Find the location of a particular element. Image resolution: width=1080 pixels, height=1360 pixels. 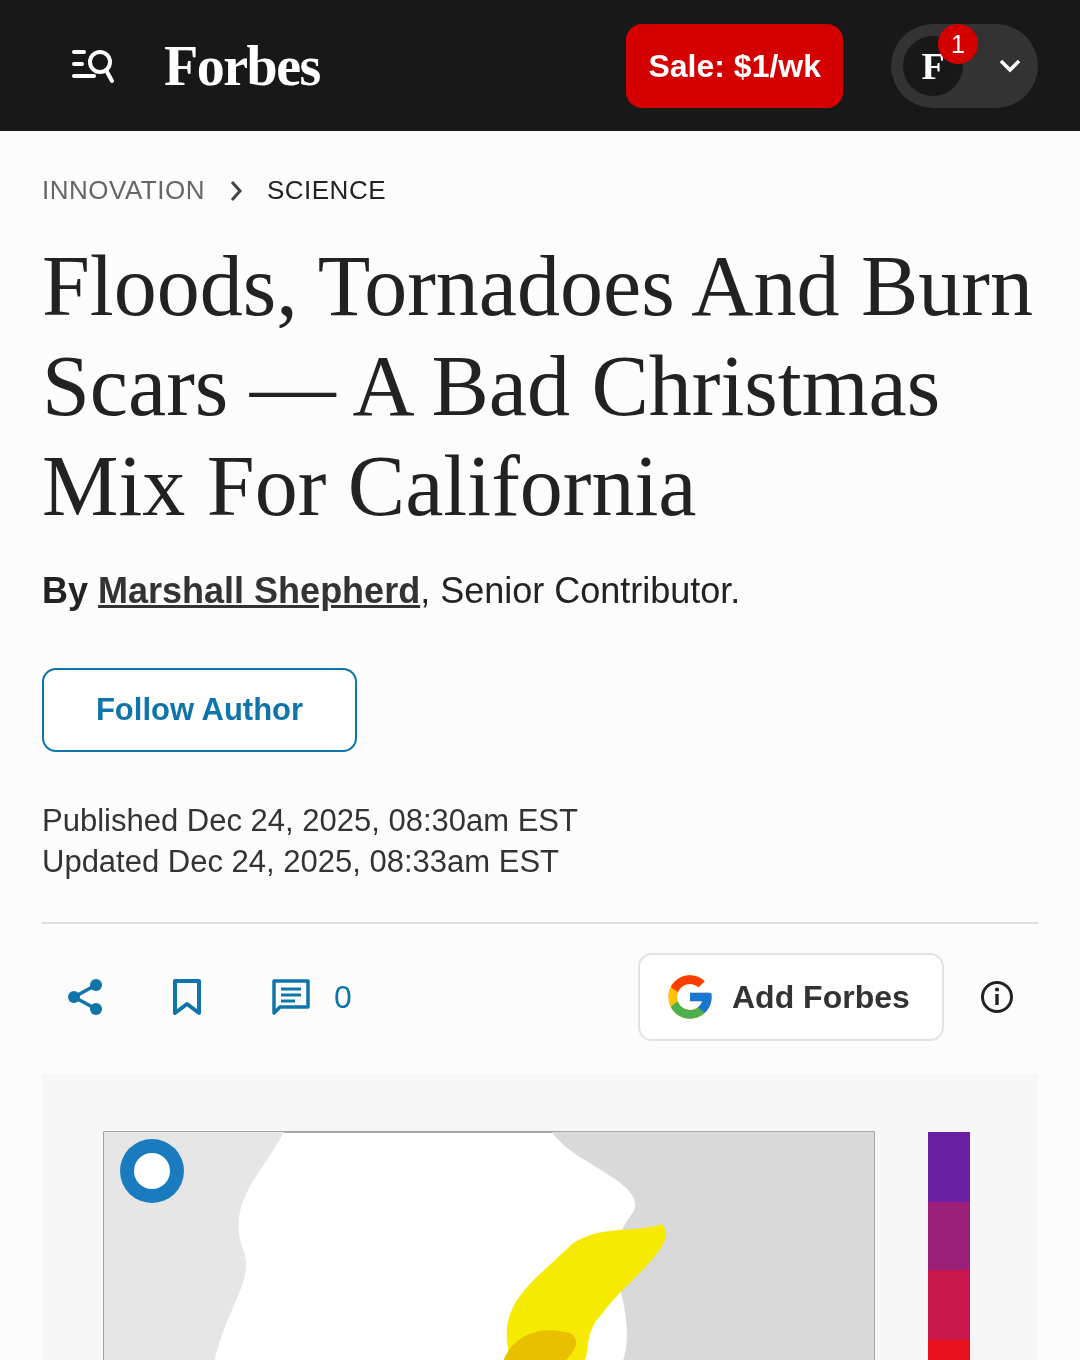

chevron-right-icon is located at coordinates (235, 190).